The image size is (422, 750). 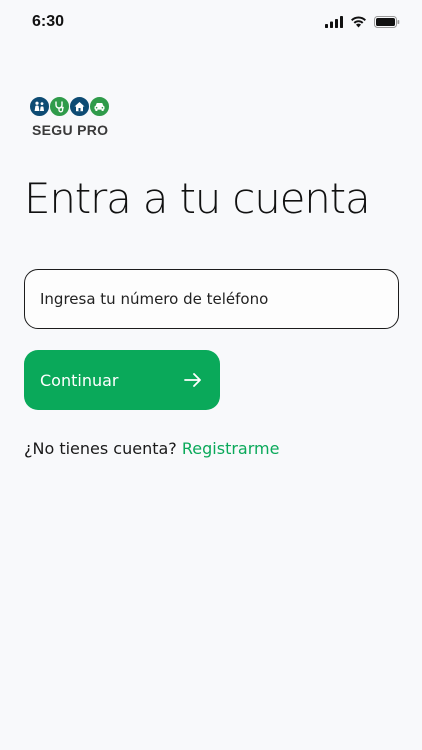 I want to click on status-time: 6:30, so click(x=48, y=21).